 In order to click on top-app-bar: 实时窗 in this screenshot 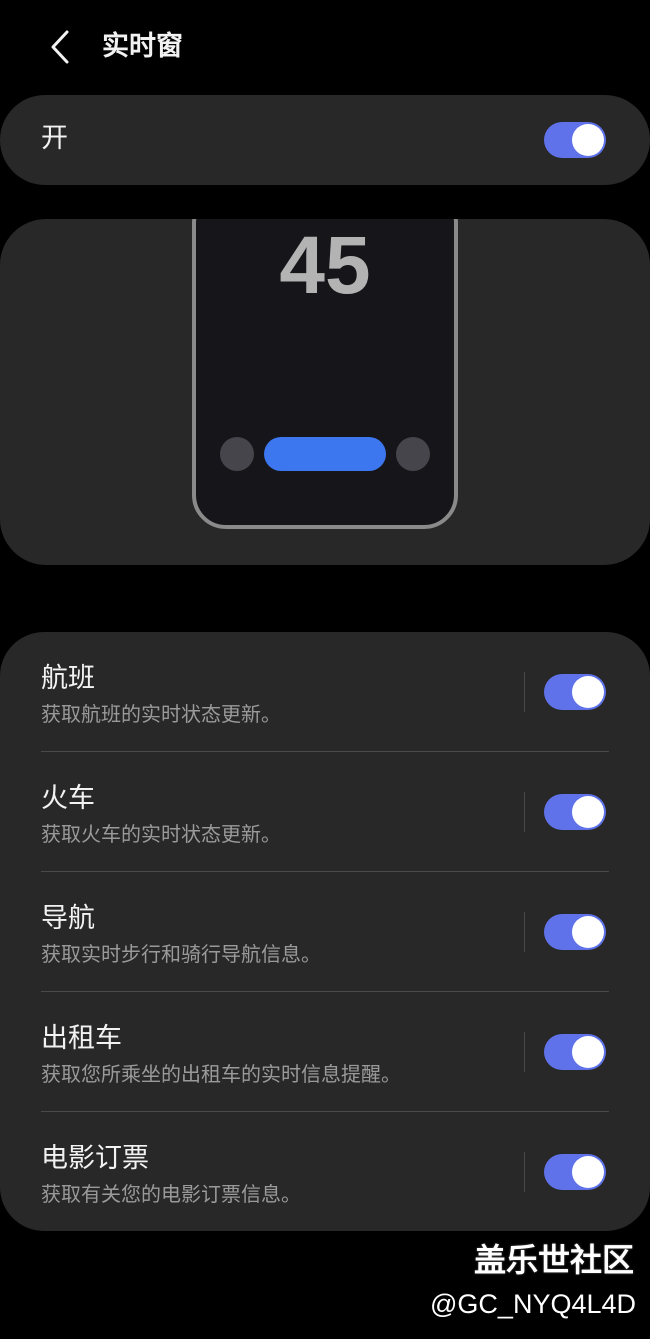, I will do `click(325, 47)`.